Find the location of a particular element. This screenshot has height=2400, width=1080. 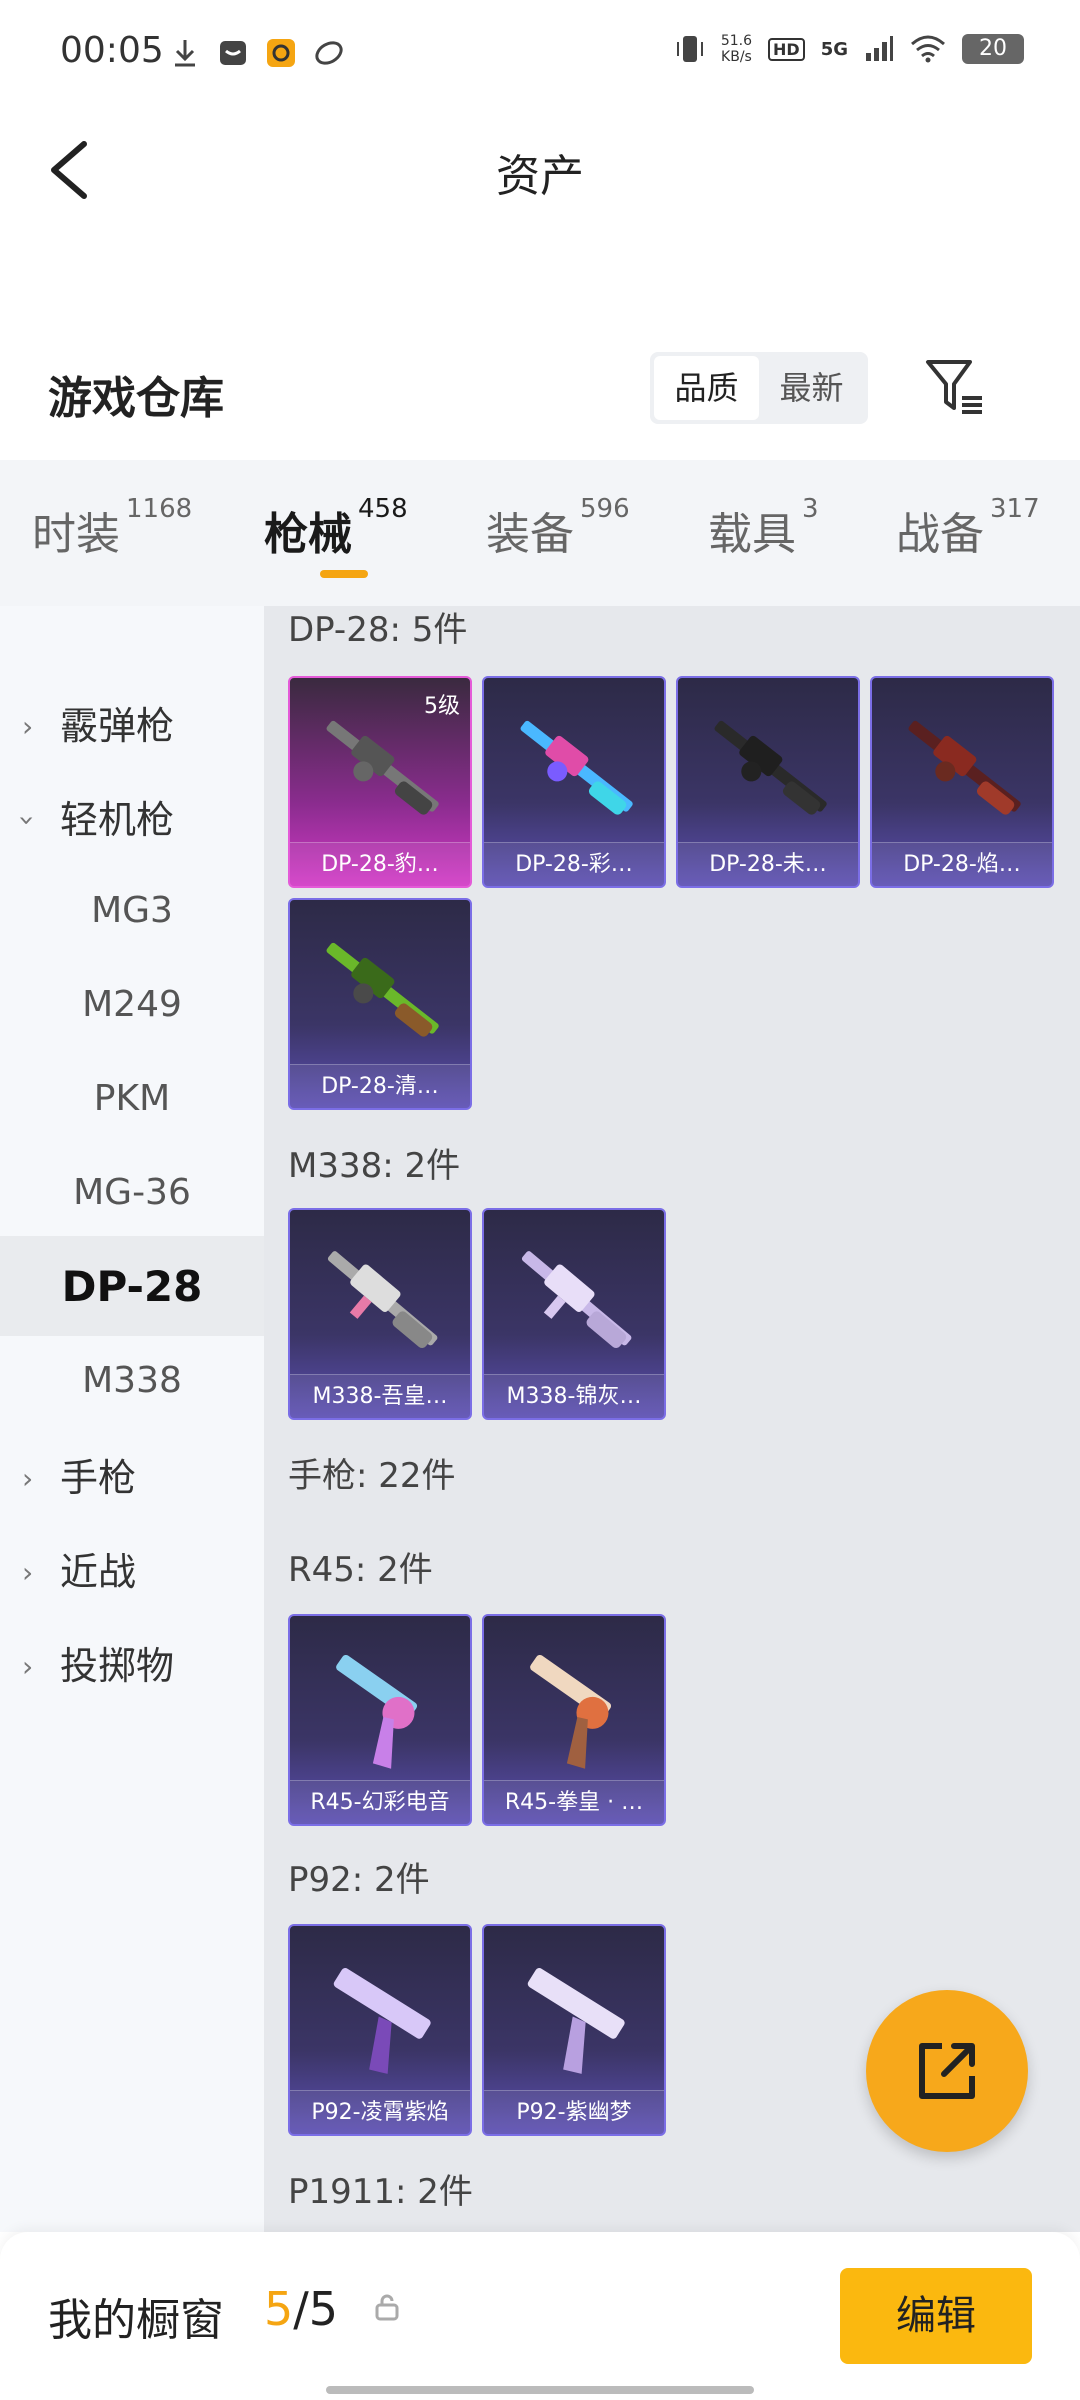

section-label-dp28: DP-28: 5件 is located at coordinates (378, 630).